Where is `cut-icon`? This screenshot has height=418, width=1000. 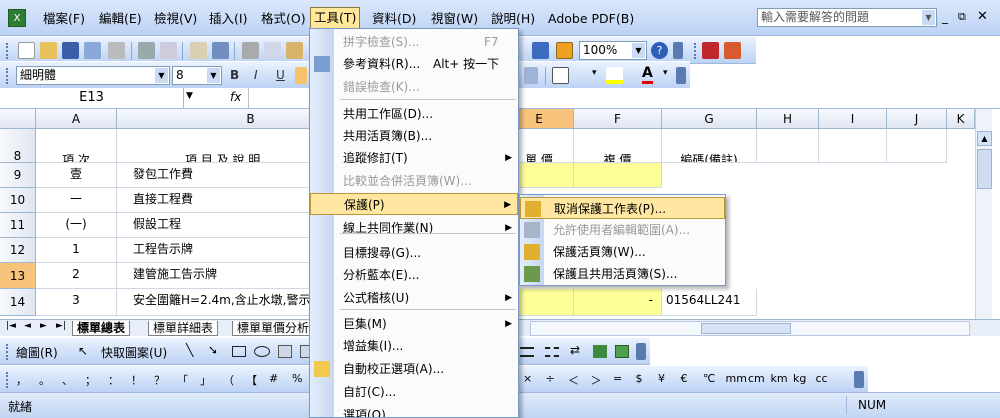
cut-icon is located at coordinates (250, 50).